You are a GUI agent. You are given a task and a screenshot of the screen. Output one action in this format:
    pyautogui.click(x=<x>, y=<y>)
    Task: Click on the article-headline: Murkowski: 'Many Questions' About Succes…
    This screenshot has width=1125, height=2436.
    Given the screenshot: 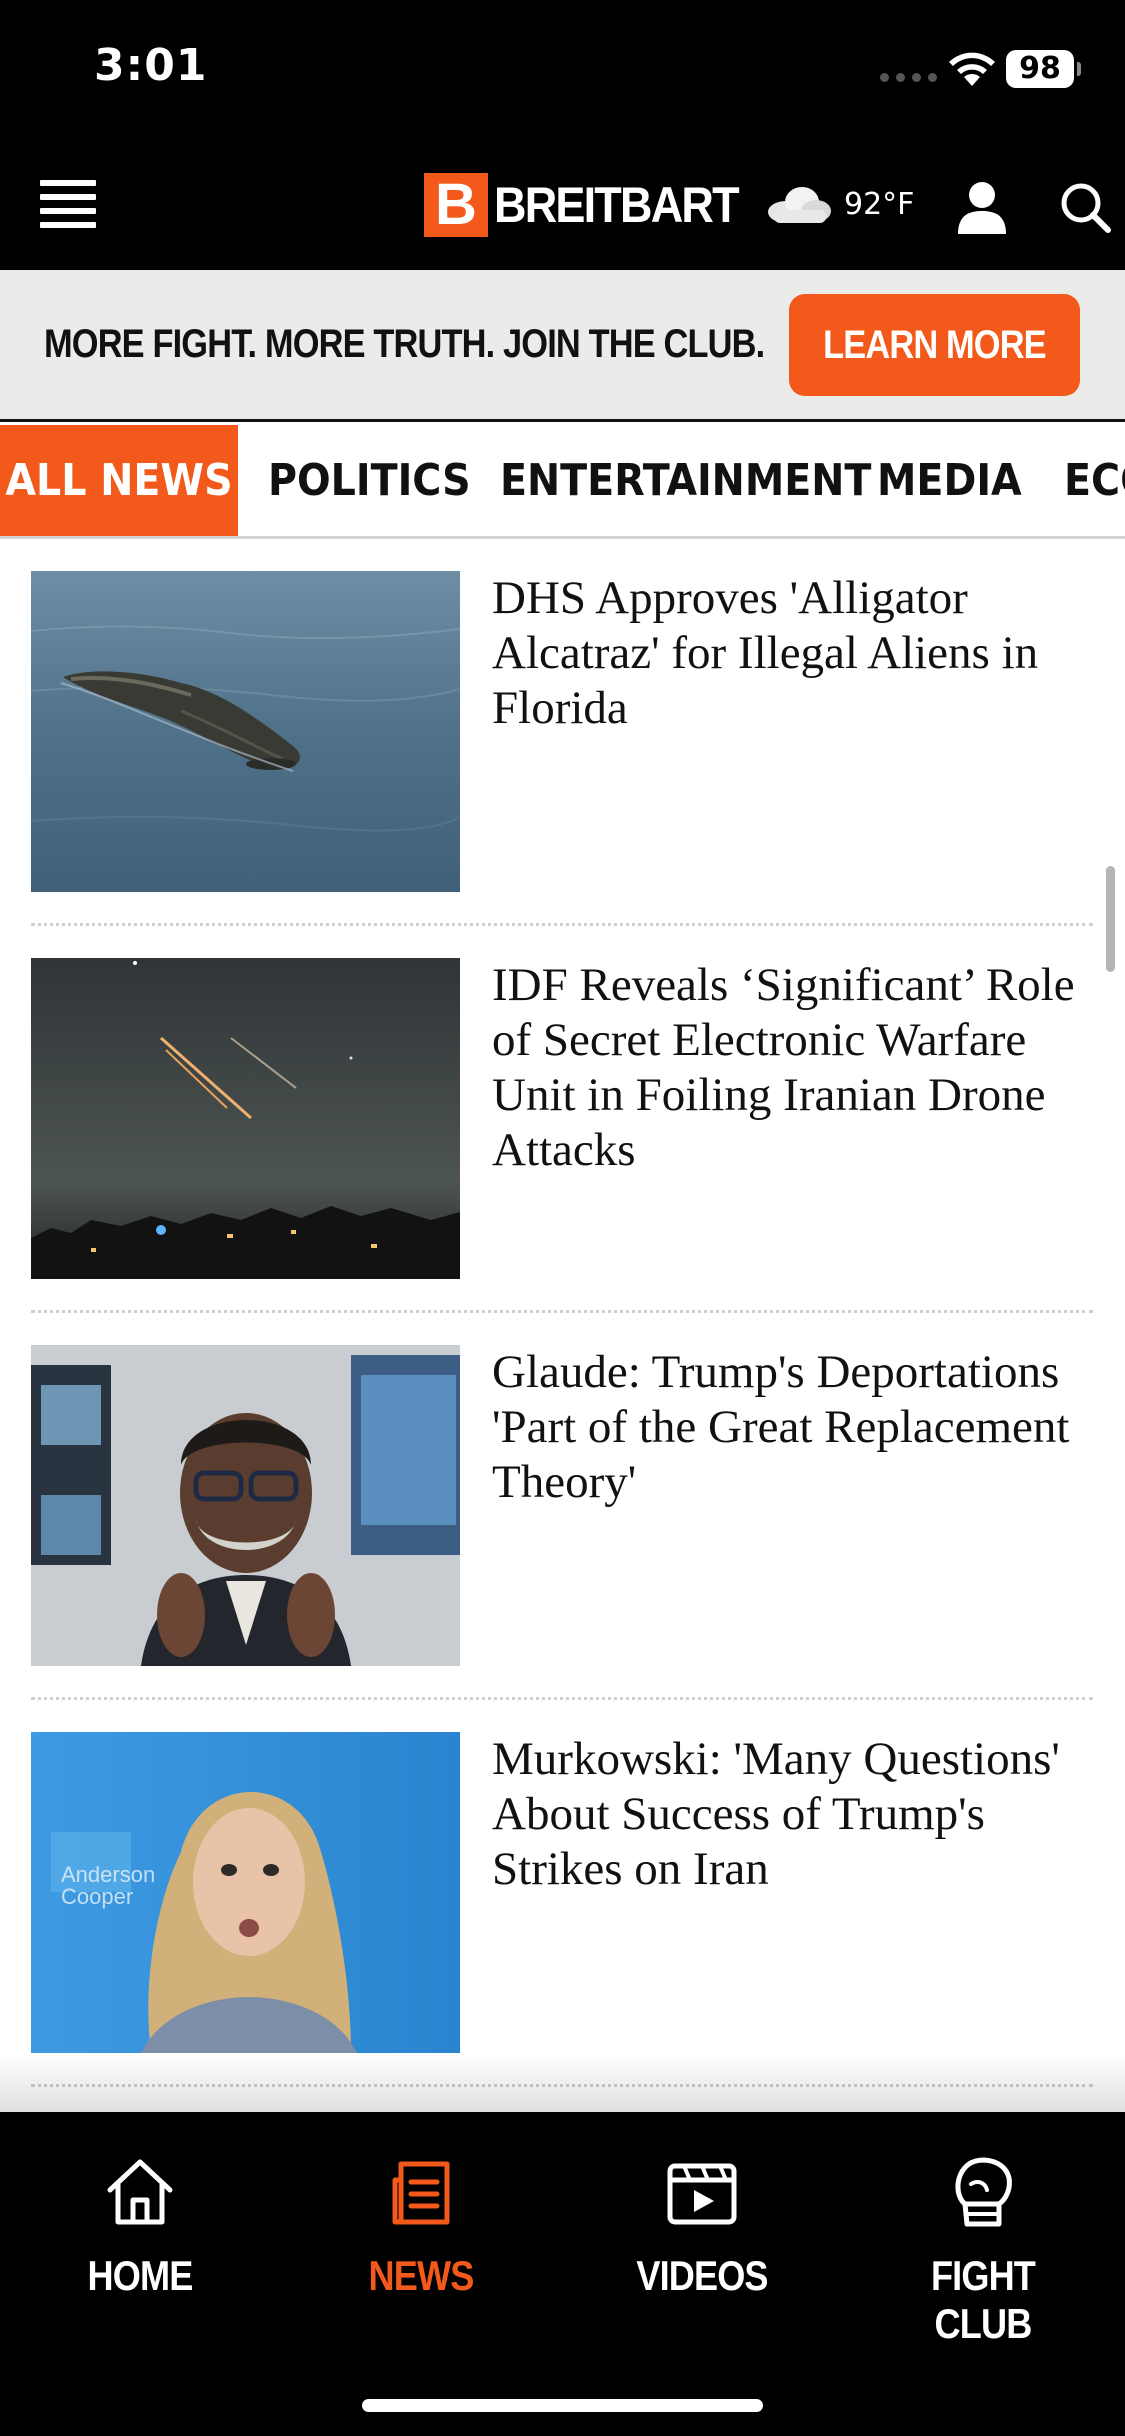 What is the action you would take?
    pyautogui.click(x=792, y=1814)
    